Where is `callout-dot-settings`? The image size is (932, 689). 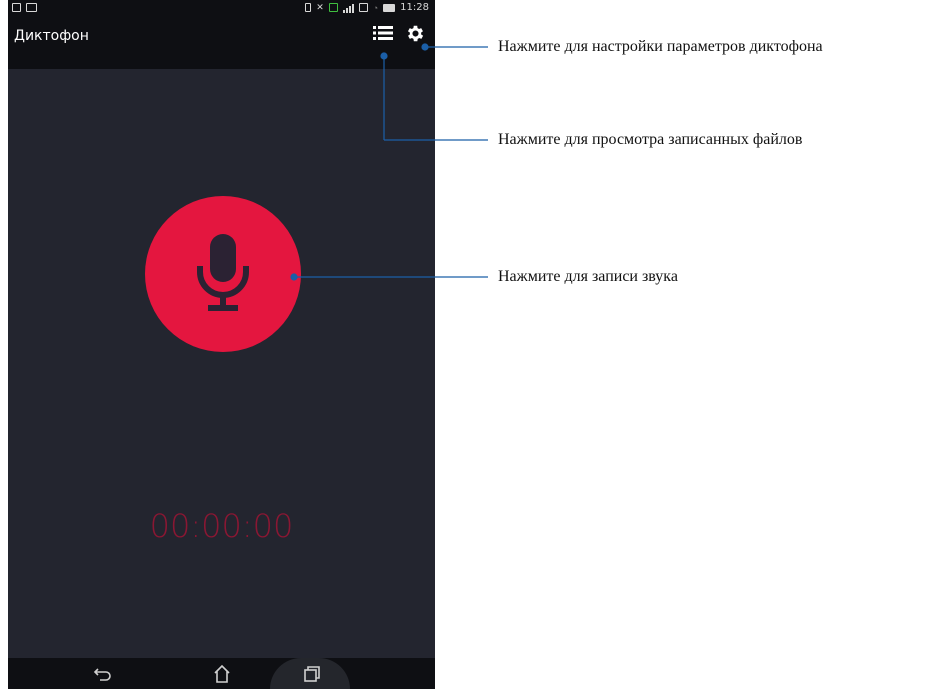
callout-dot-settings is located at coordinates (425, 47).